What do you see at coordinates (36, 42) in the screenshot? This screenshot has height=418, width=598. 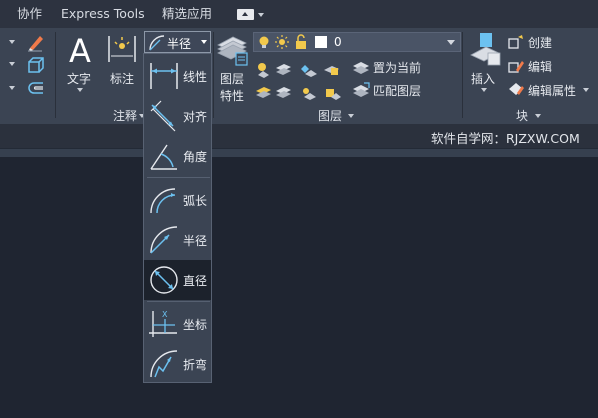 I see `erase-icon` at bounding box center [36, 42].